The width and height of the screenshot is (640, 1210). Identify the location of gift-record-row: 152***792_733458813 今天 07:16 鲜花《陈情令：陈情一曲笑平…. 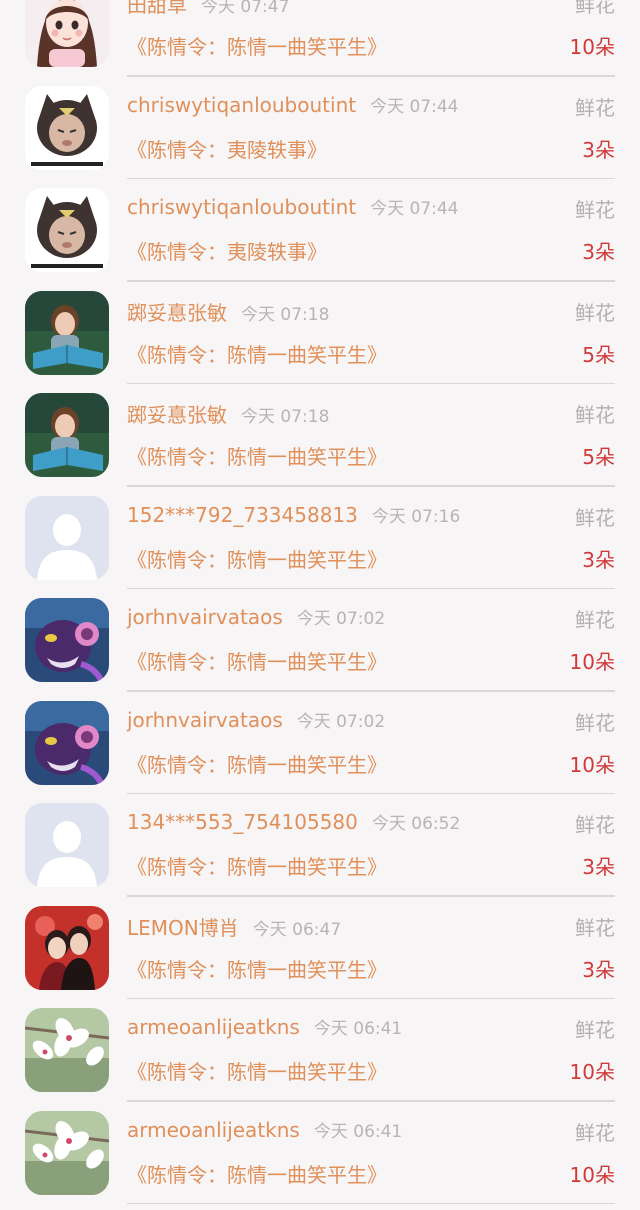
(320, 539).